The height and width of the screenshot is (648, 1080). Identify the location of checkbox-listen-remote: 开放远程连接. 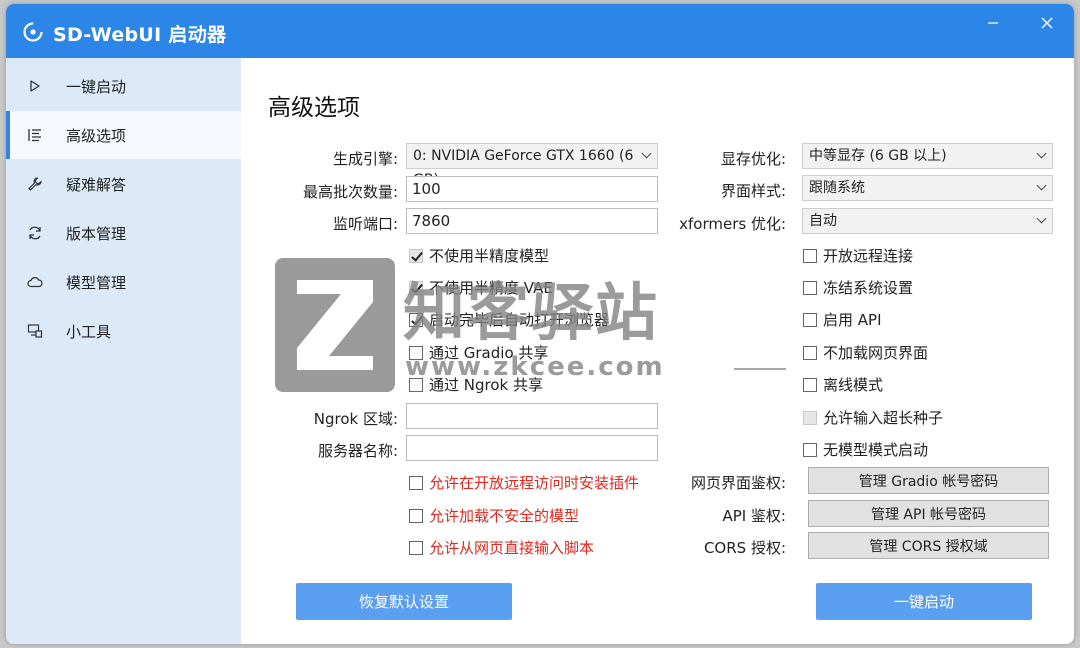
(858, 255).